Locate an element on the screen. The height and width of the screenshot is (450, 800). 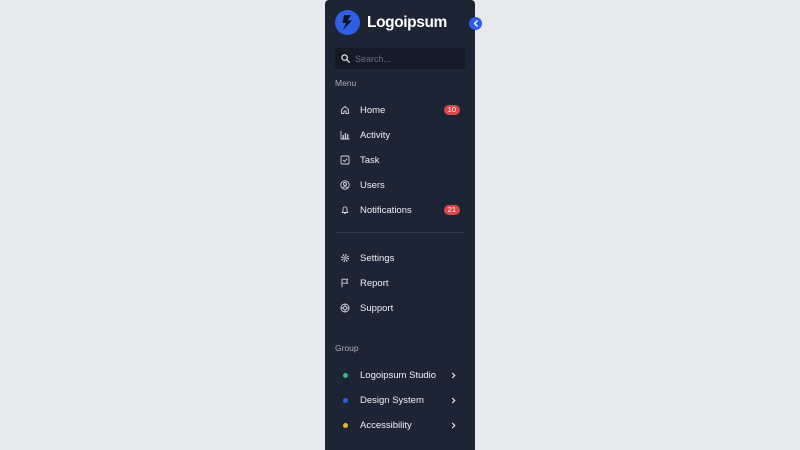
notification-count-badge: 21 is located at coordinates (451, 210).